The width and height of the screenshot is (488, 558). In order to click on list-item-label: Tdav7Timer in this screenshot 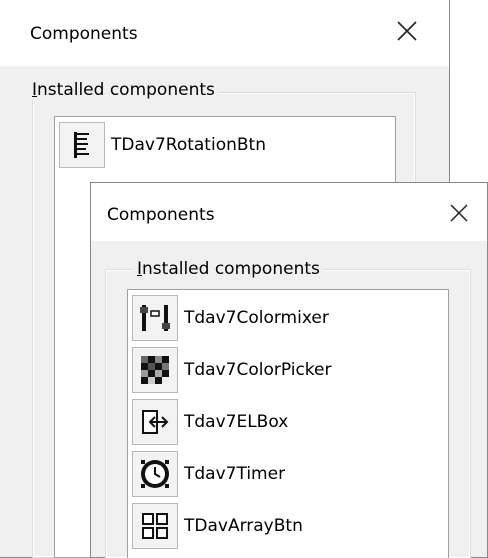, I will do `click(235, 474)`.